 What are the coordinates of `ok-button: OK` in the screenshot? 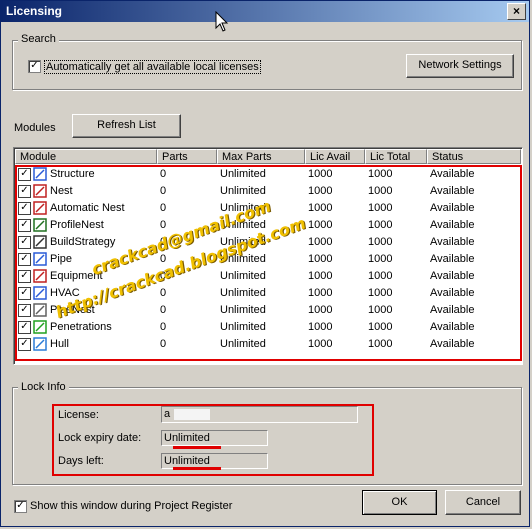 It's located at (399, 502).